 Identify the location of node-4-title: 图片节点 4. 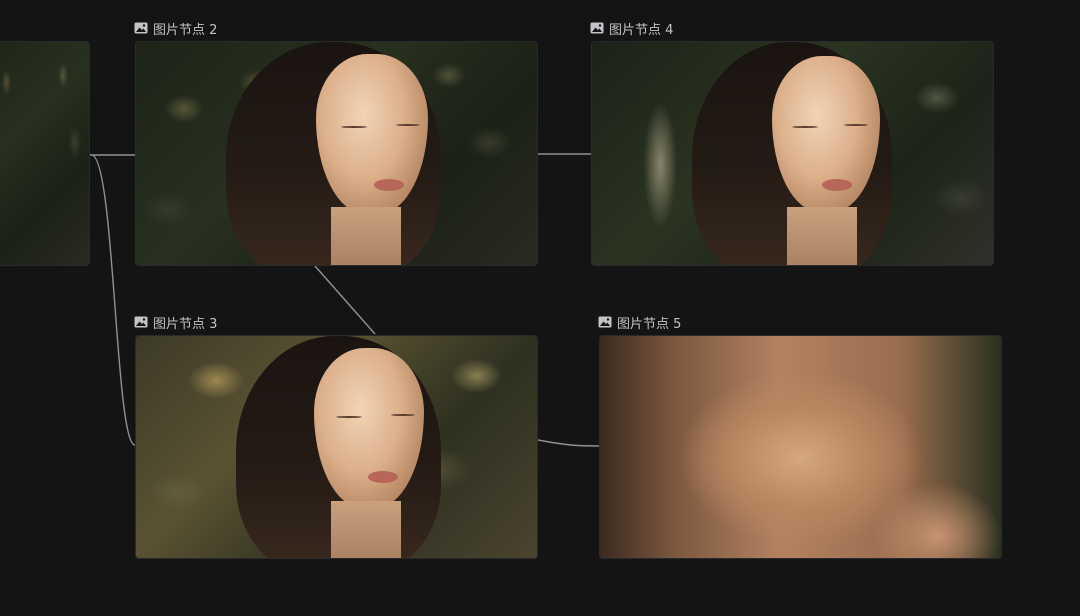
(641, 30).